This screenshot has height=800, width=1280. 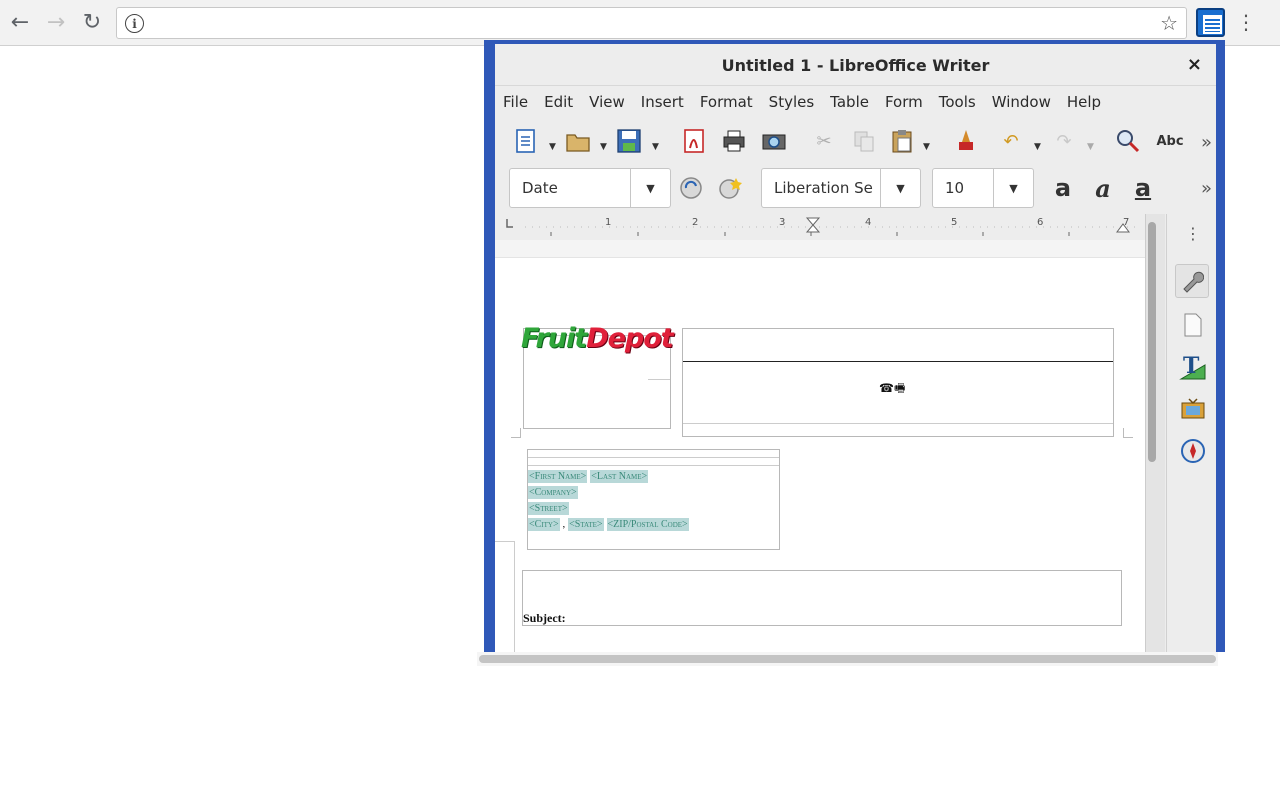 What do you see at coordinates (1194, 64) in the screenshot?
I see `close-icon: ×` at bounding box center [1194, 64].